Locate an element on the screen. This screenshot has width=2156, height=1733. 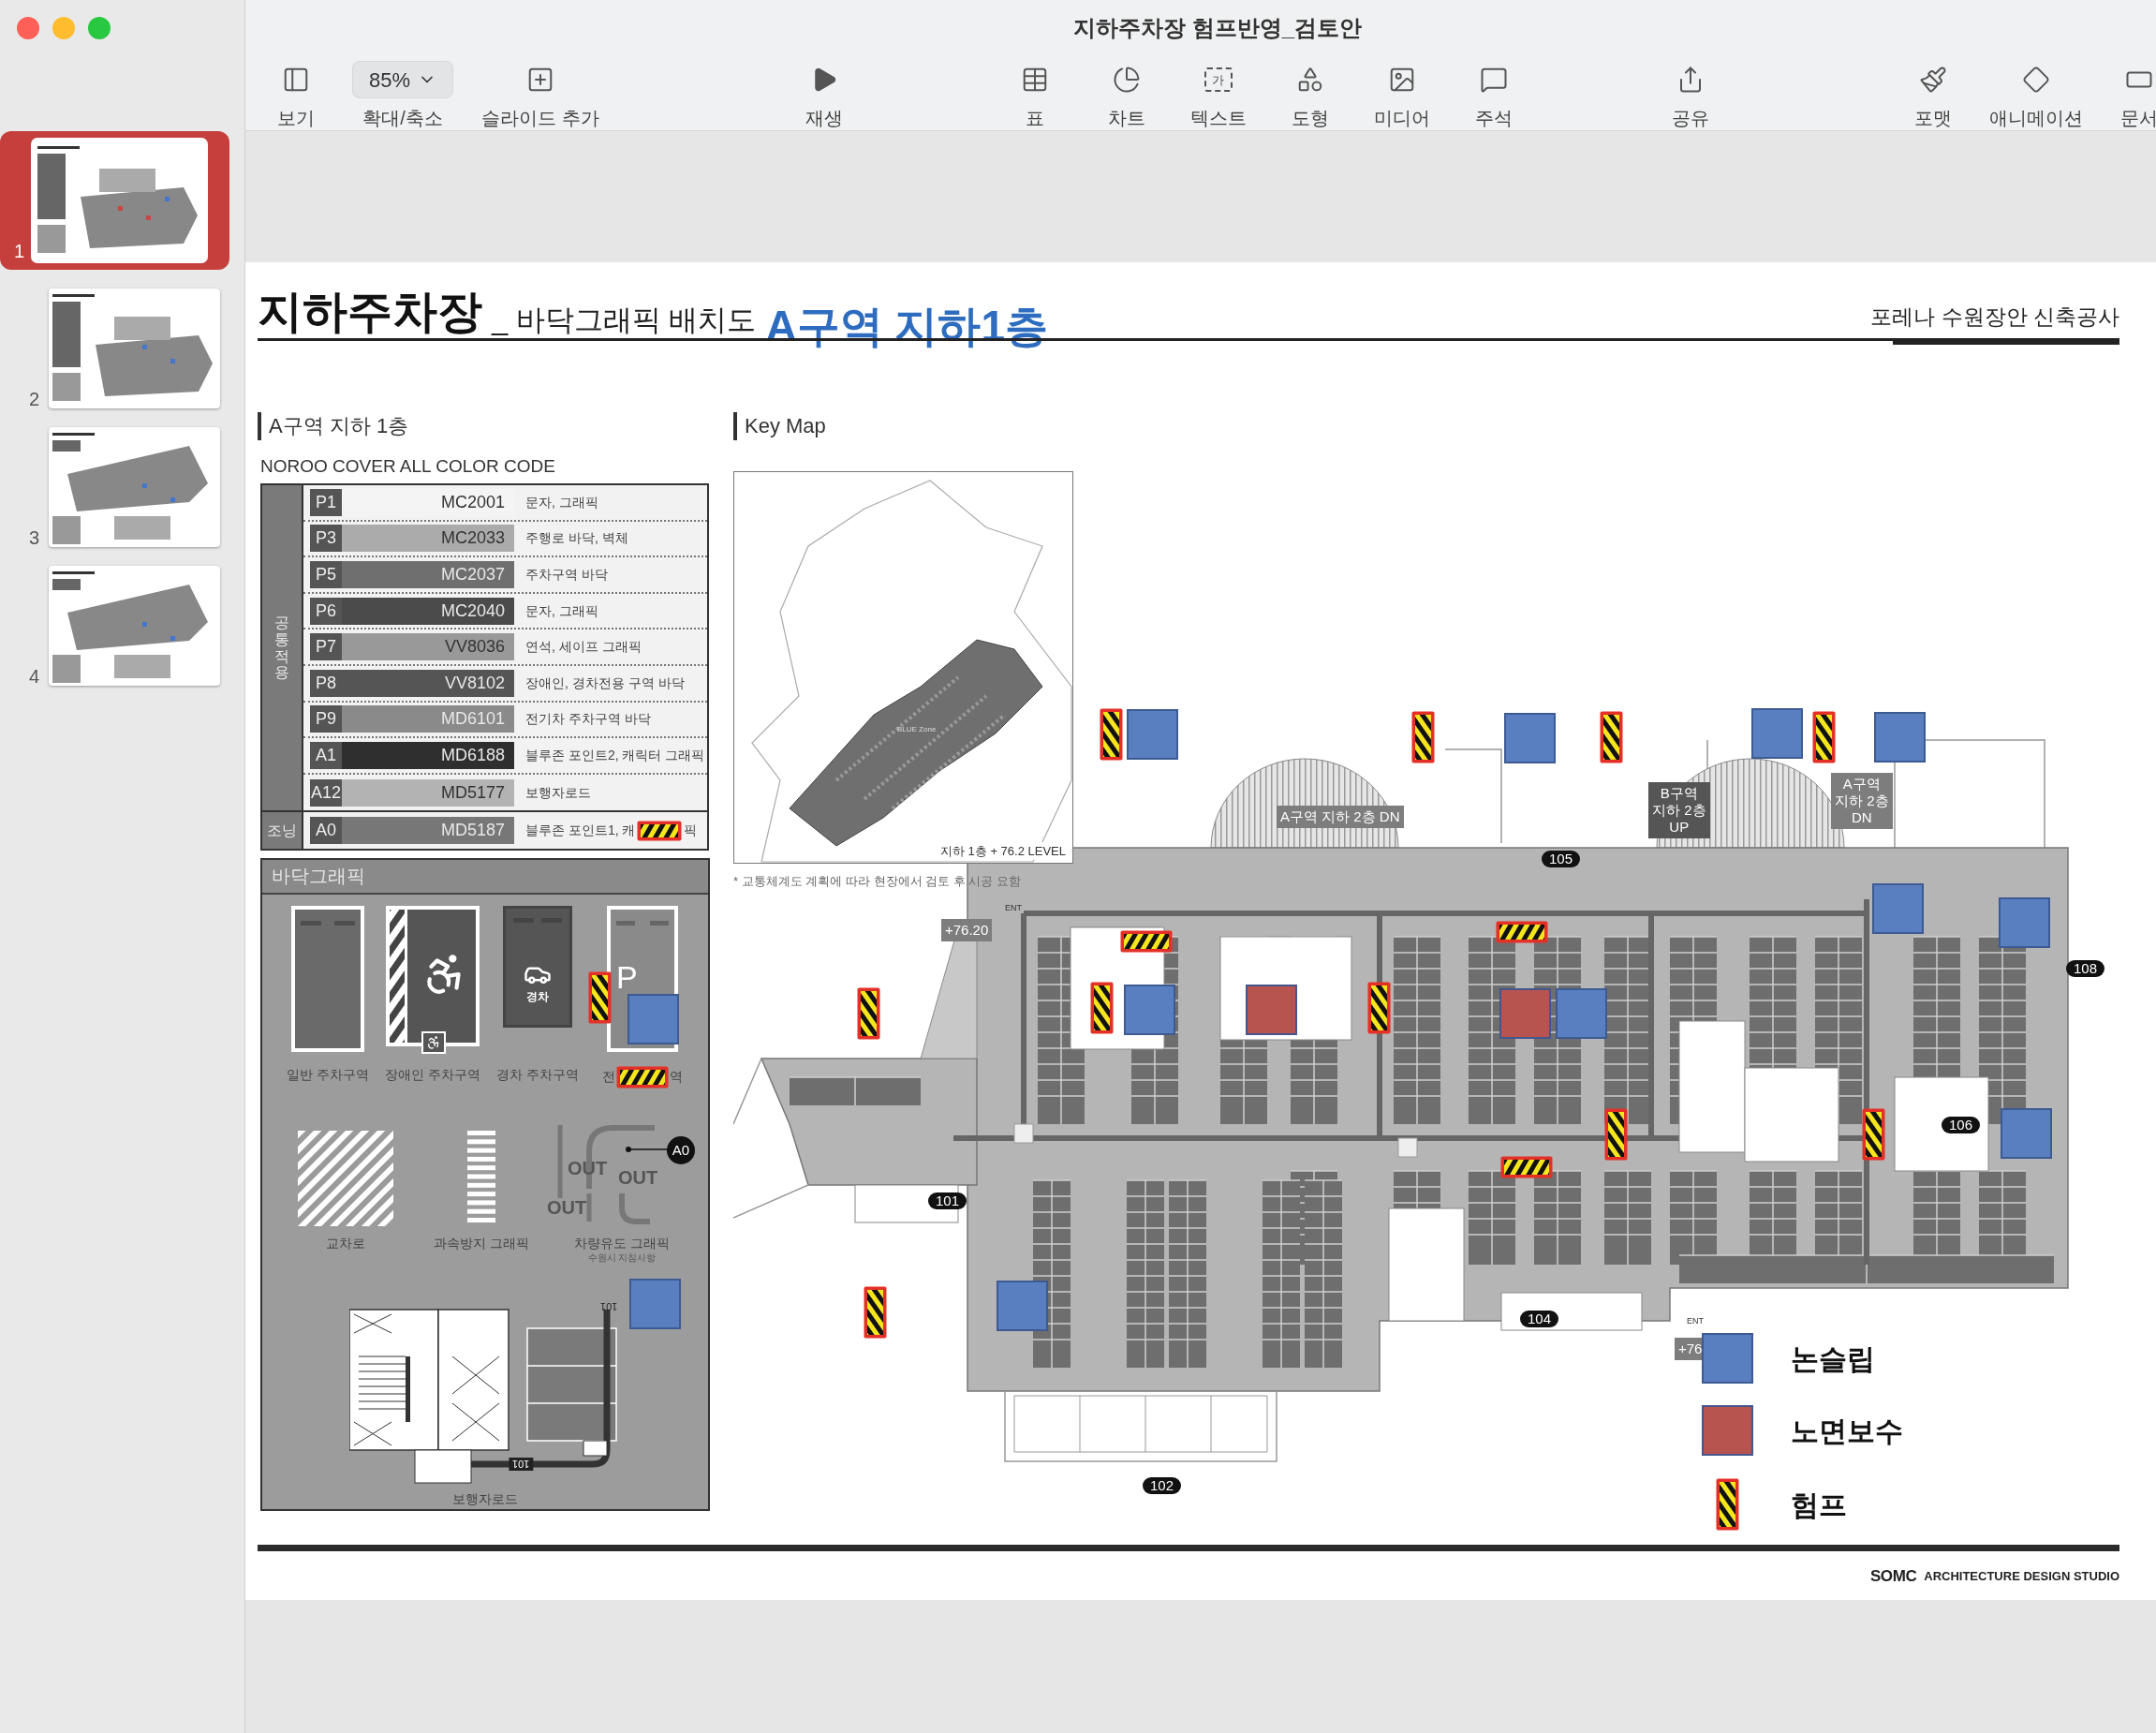
building-number: 108 is located at coordinates (2085, 968).